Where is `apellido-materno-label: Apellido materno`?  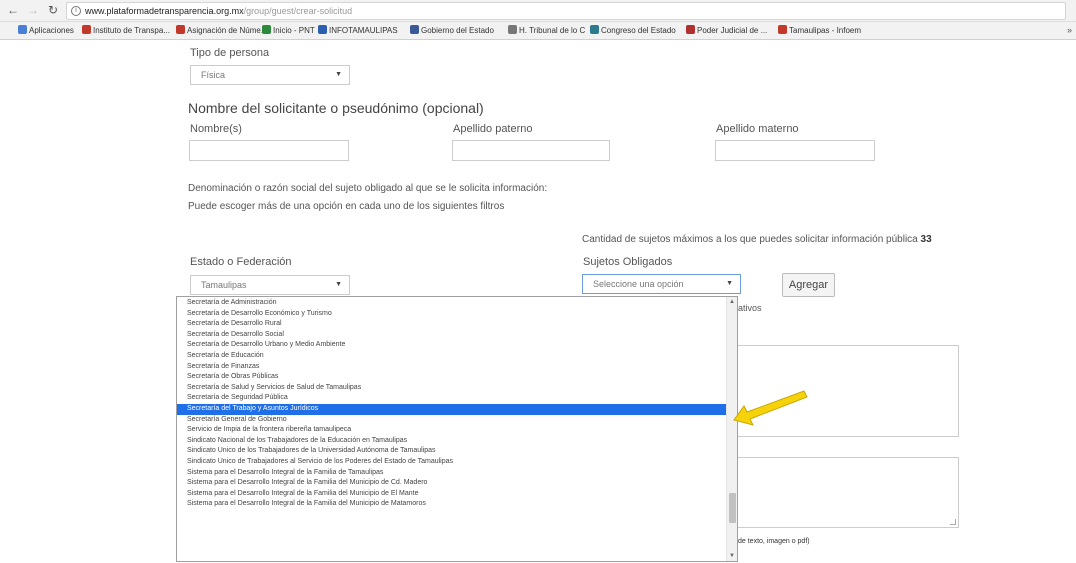 apellido-materno-label: Apellido materno is located at coordinates (757, 129).